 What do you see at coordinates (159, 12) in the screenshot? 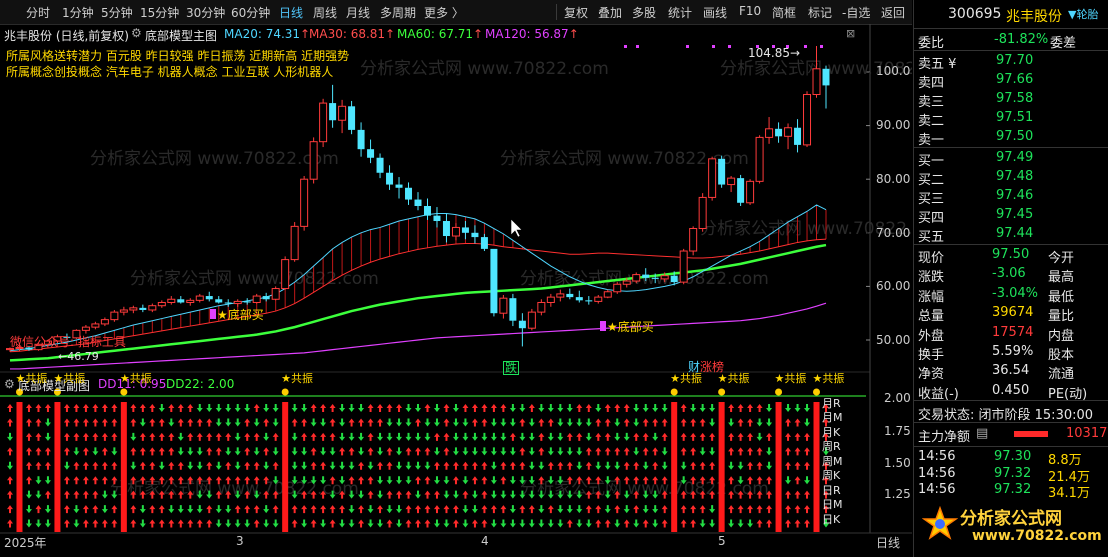
I see `period-tab-15min: 15分钟` at bounding box center [159, 12].